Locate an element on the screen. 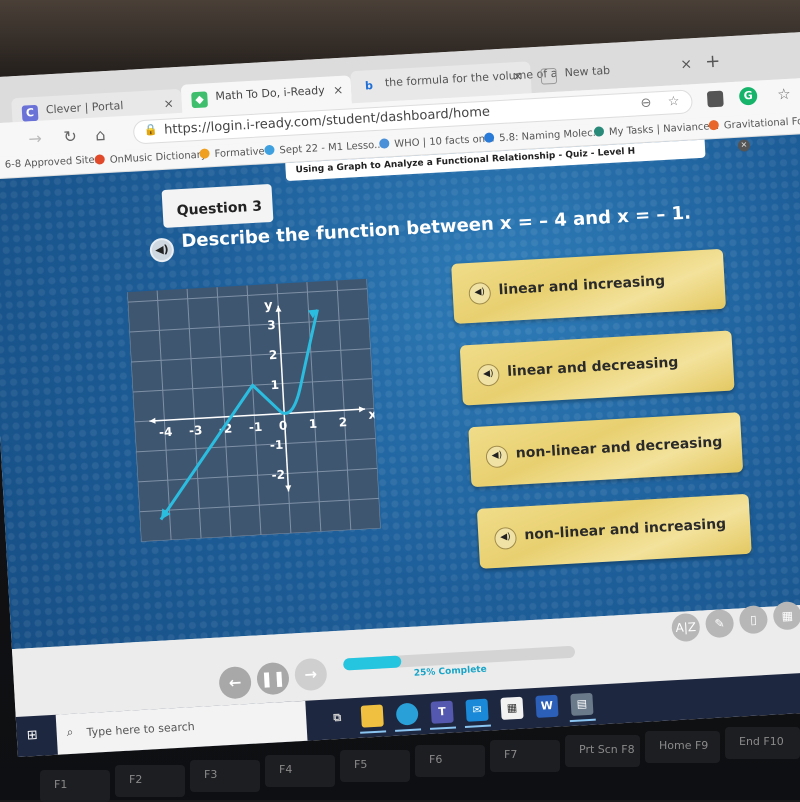 This screenshot has width=800, height=802. y-tick-label: -1 is located at coordinates (277, 445).